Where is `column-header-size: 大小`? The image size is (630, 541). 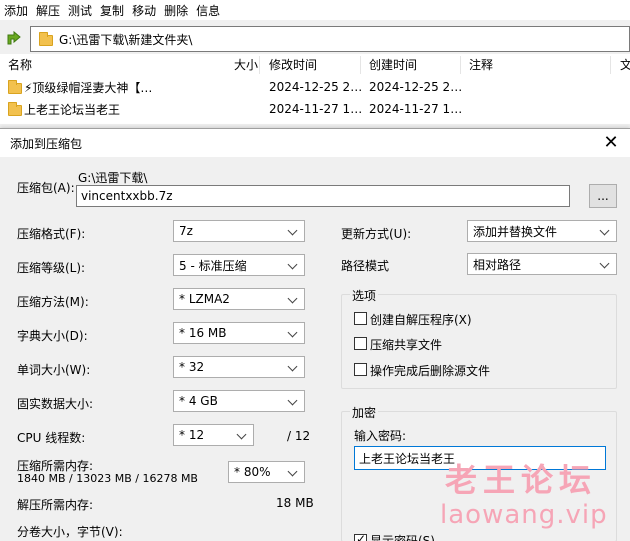
column-header-size: 大小 is located at coordinates (245, 65).